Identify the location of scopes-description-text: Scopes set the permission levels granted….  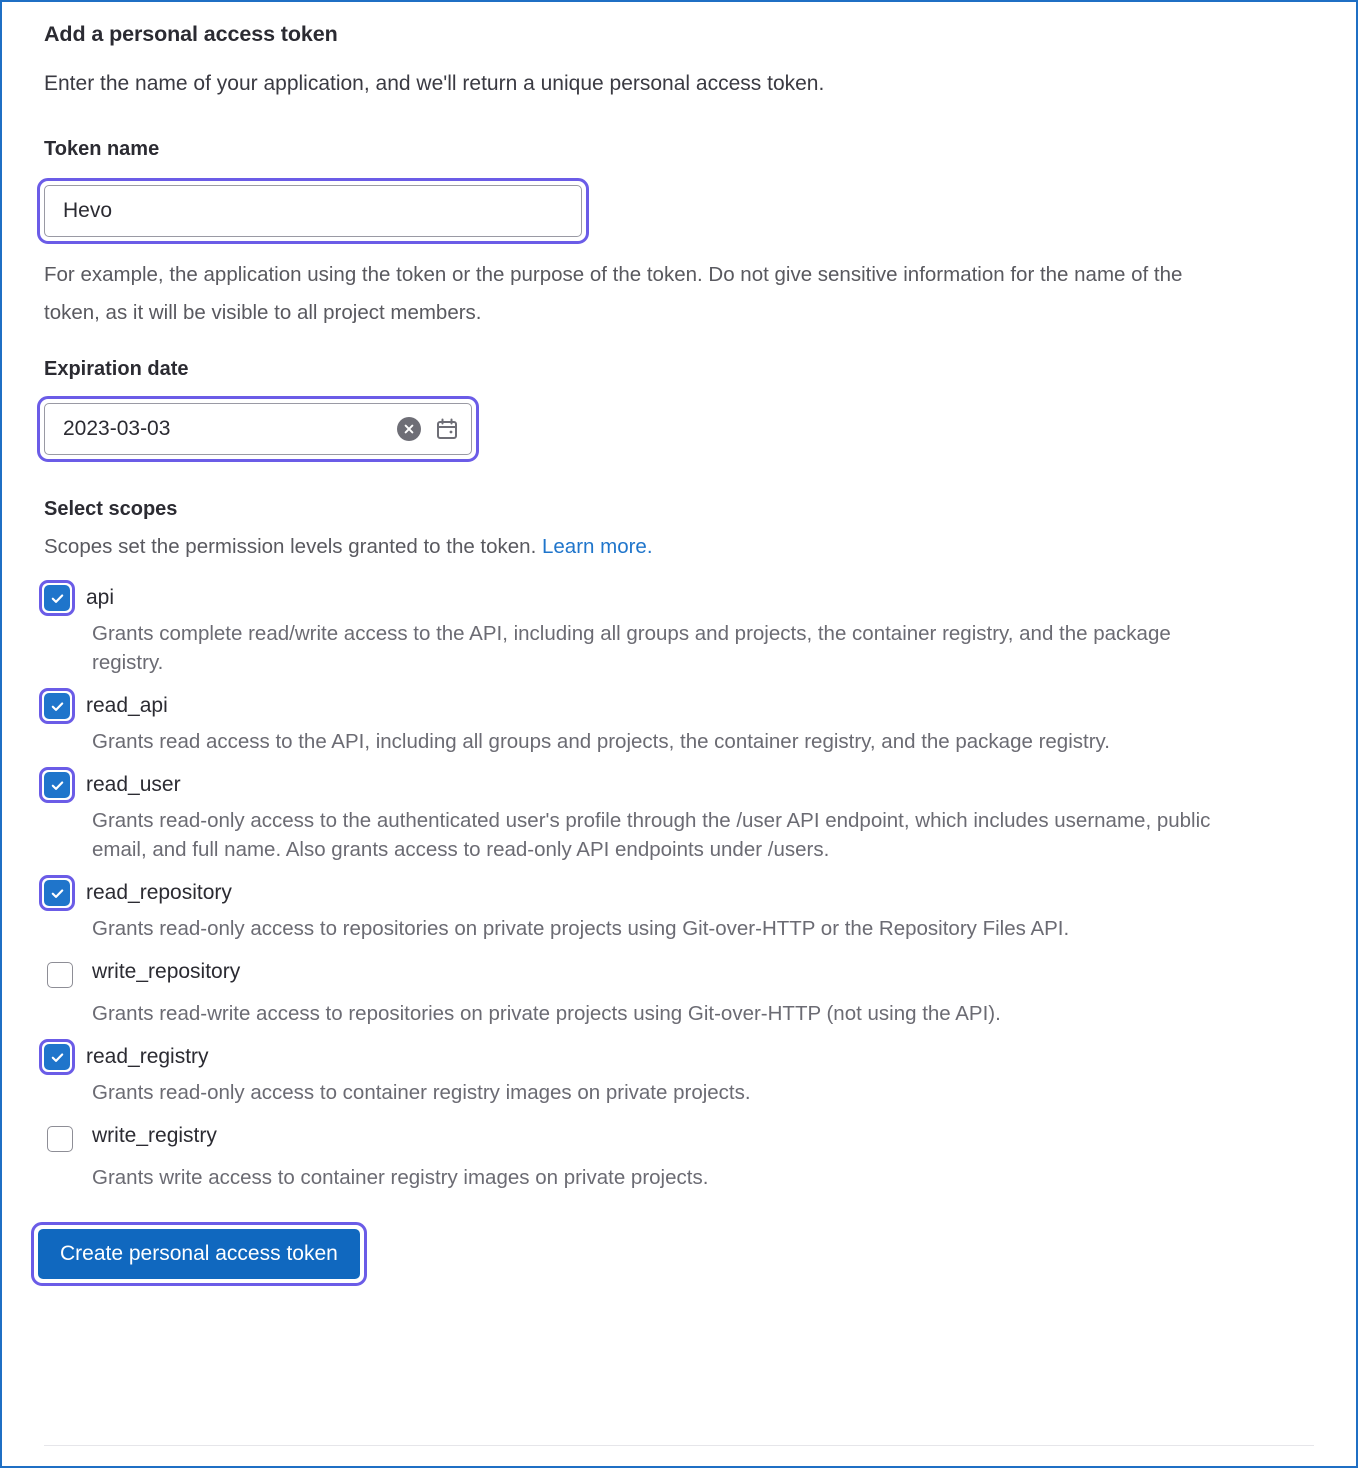
(290, 546).